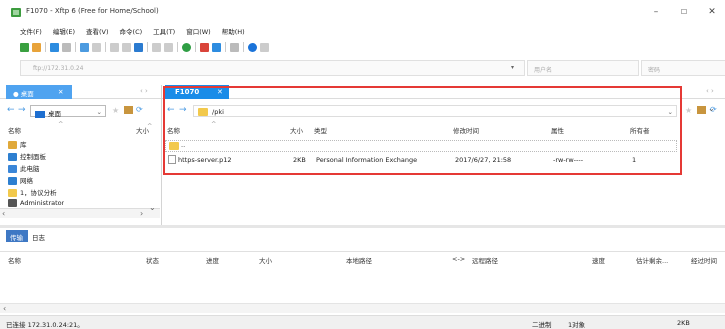  I want to click on pane-splitter, so click(161, 155).